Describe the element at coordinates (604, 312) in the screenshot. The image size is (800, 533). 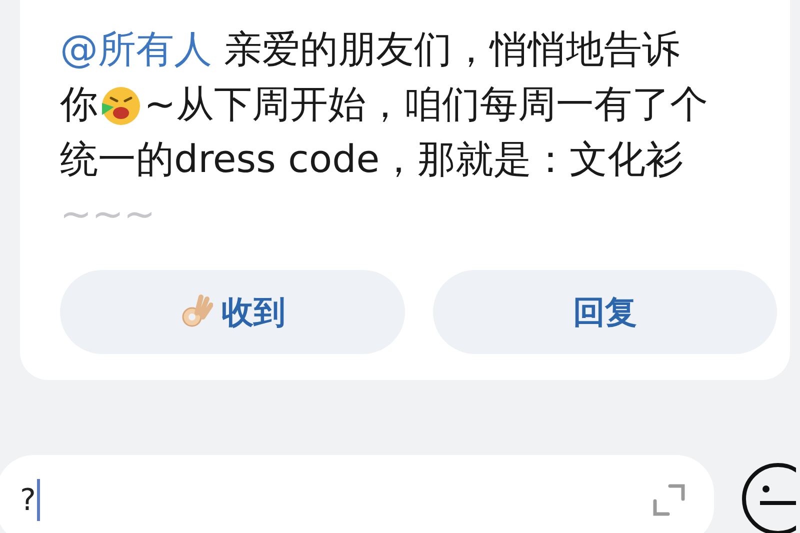
I see `reply-button: 回复` at that location.